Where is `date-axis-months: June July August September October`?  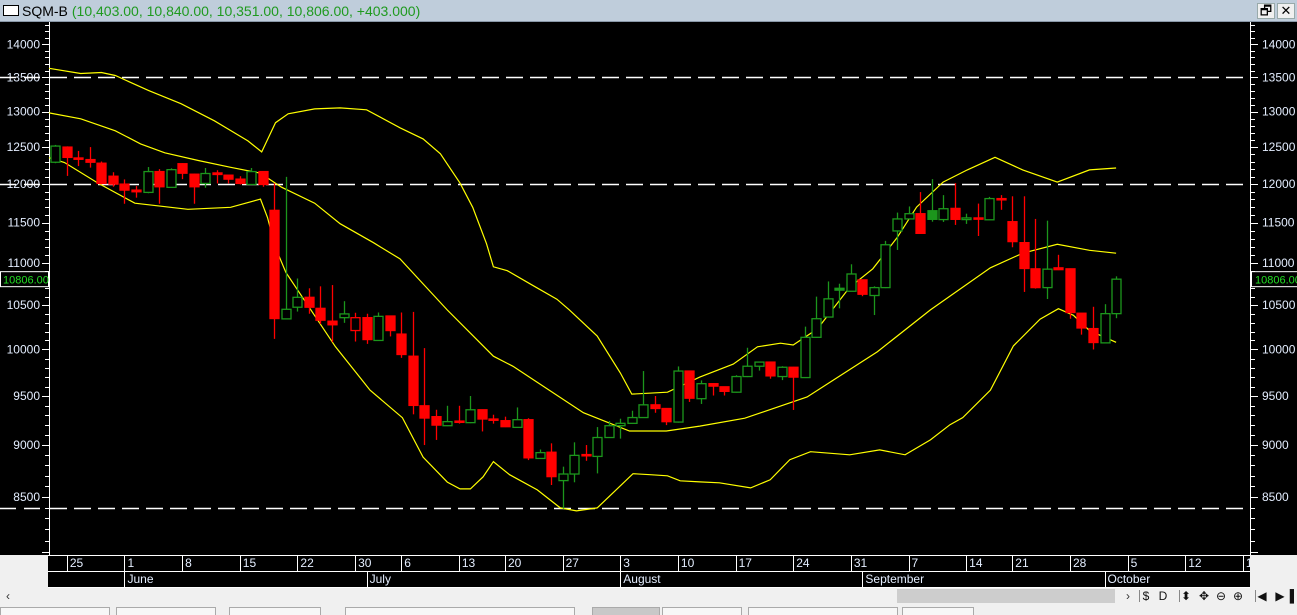
date-axis-months: June July August September October is located at coordinates (649, 579).